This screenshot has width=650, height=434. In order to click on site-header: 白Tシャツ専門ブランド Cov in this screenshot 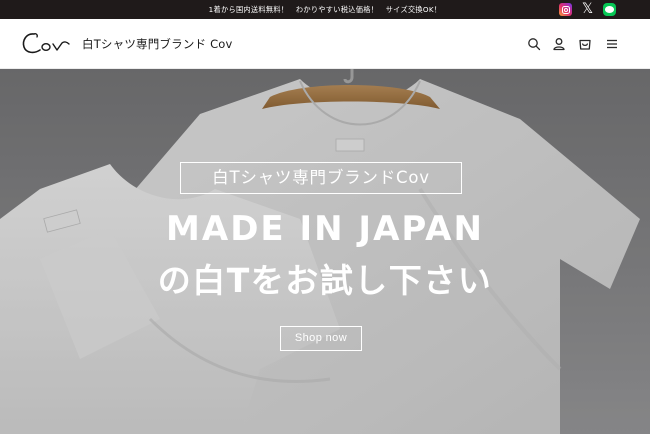, I will do `click(325, 44)`.